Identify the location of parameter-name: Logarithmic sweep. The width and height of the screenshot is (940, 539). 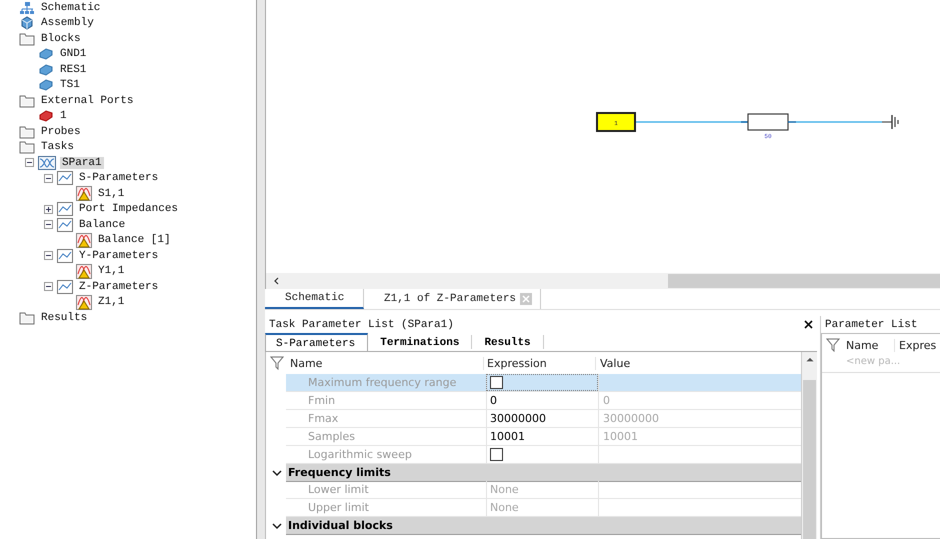
(360, 454).